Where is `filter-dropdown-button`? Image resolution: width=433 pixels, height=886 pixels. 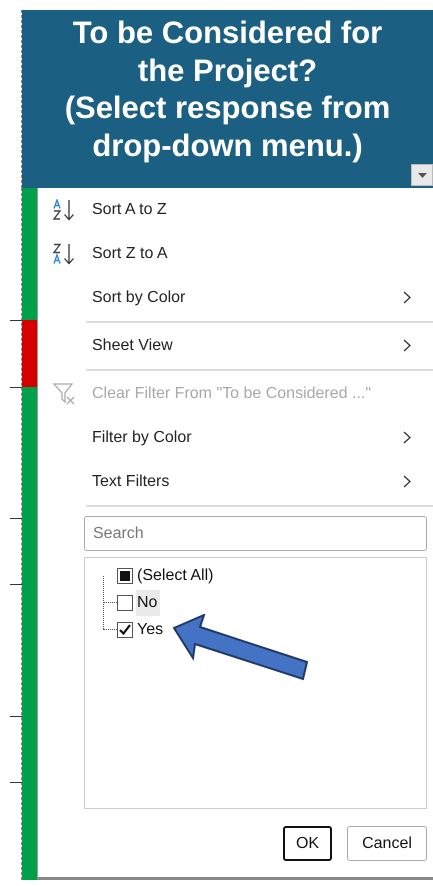 filter-dropdown-button is located at coordinates (422, 175).